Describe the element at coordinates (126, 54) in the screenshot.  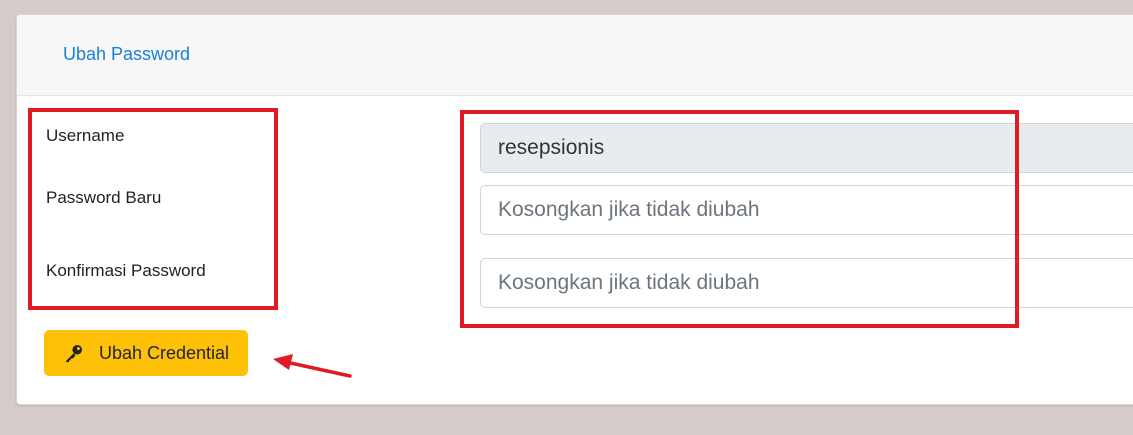
I see `tab-ubah-password: Ubah Password` at that location.